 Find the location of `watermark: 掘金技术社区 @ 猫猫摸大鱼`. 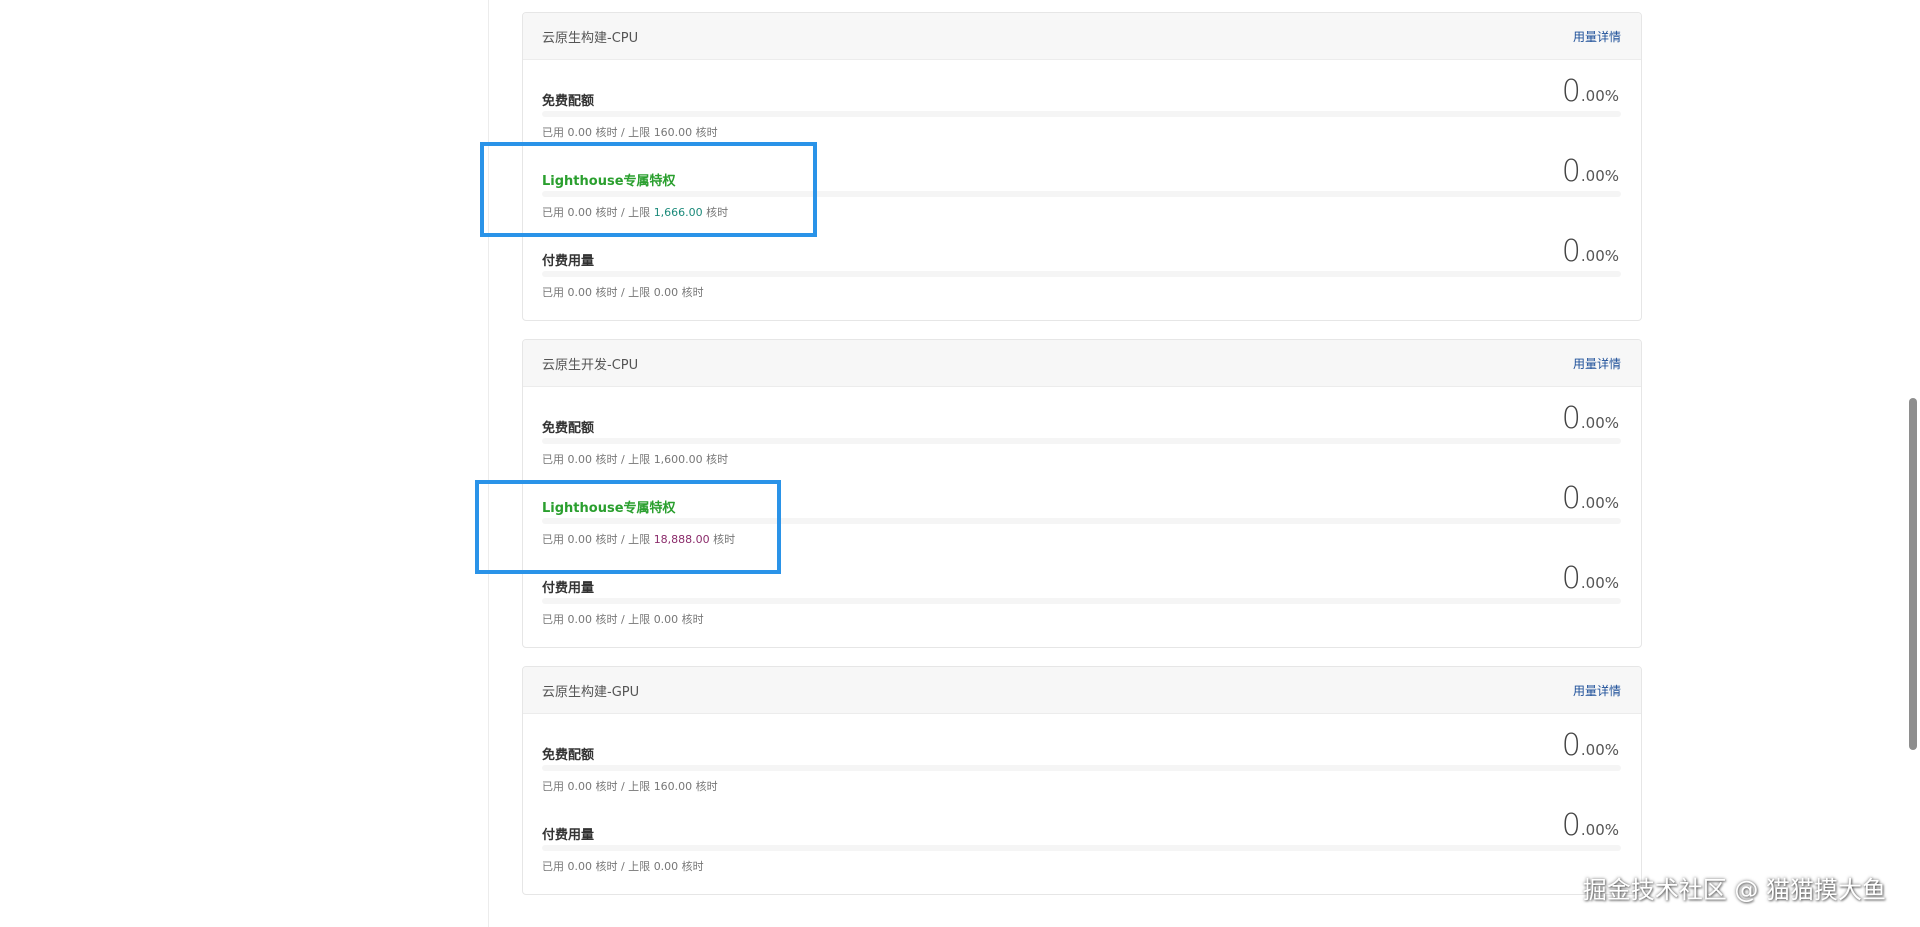

watermark: 掘金技术社区 @ 猫猫摸大鱼 is located at coordinates (1734, 890).